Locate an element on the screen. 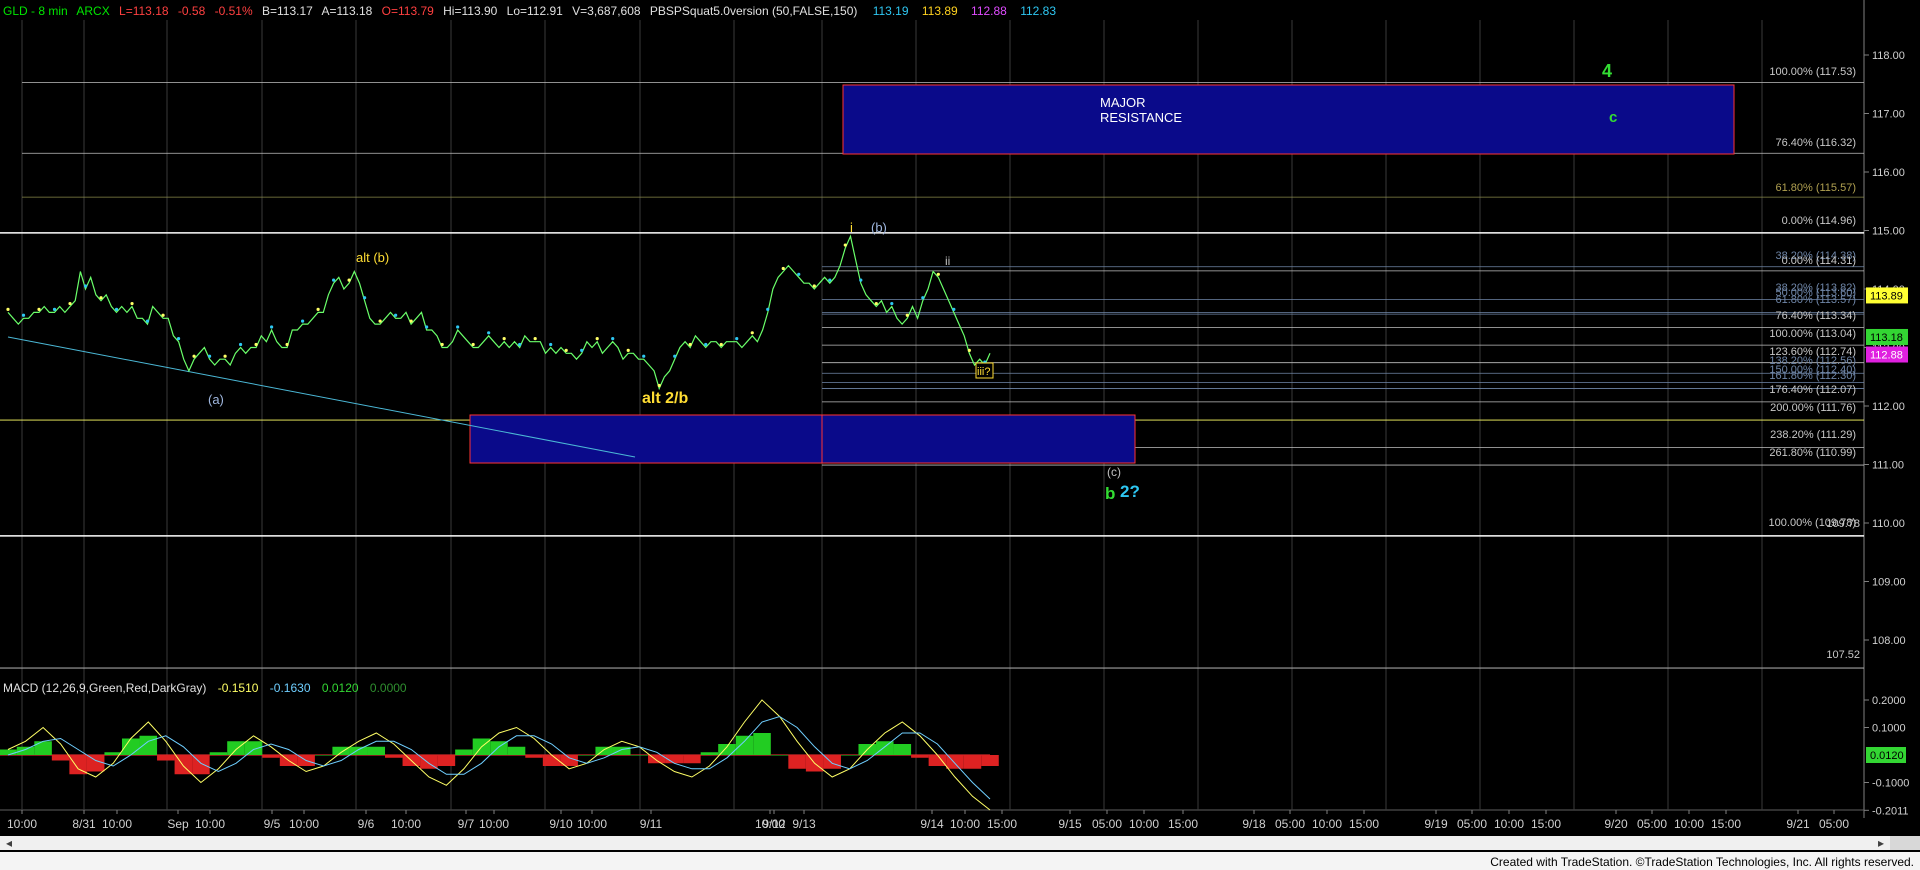  scroll-left-icon: ◂ is located at coordinates (9, 843).